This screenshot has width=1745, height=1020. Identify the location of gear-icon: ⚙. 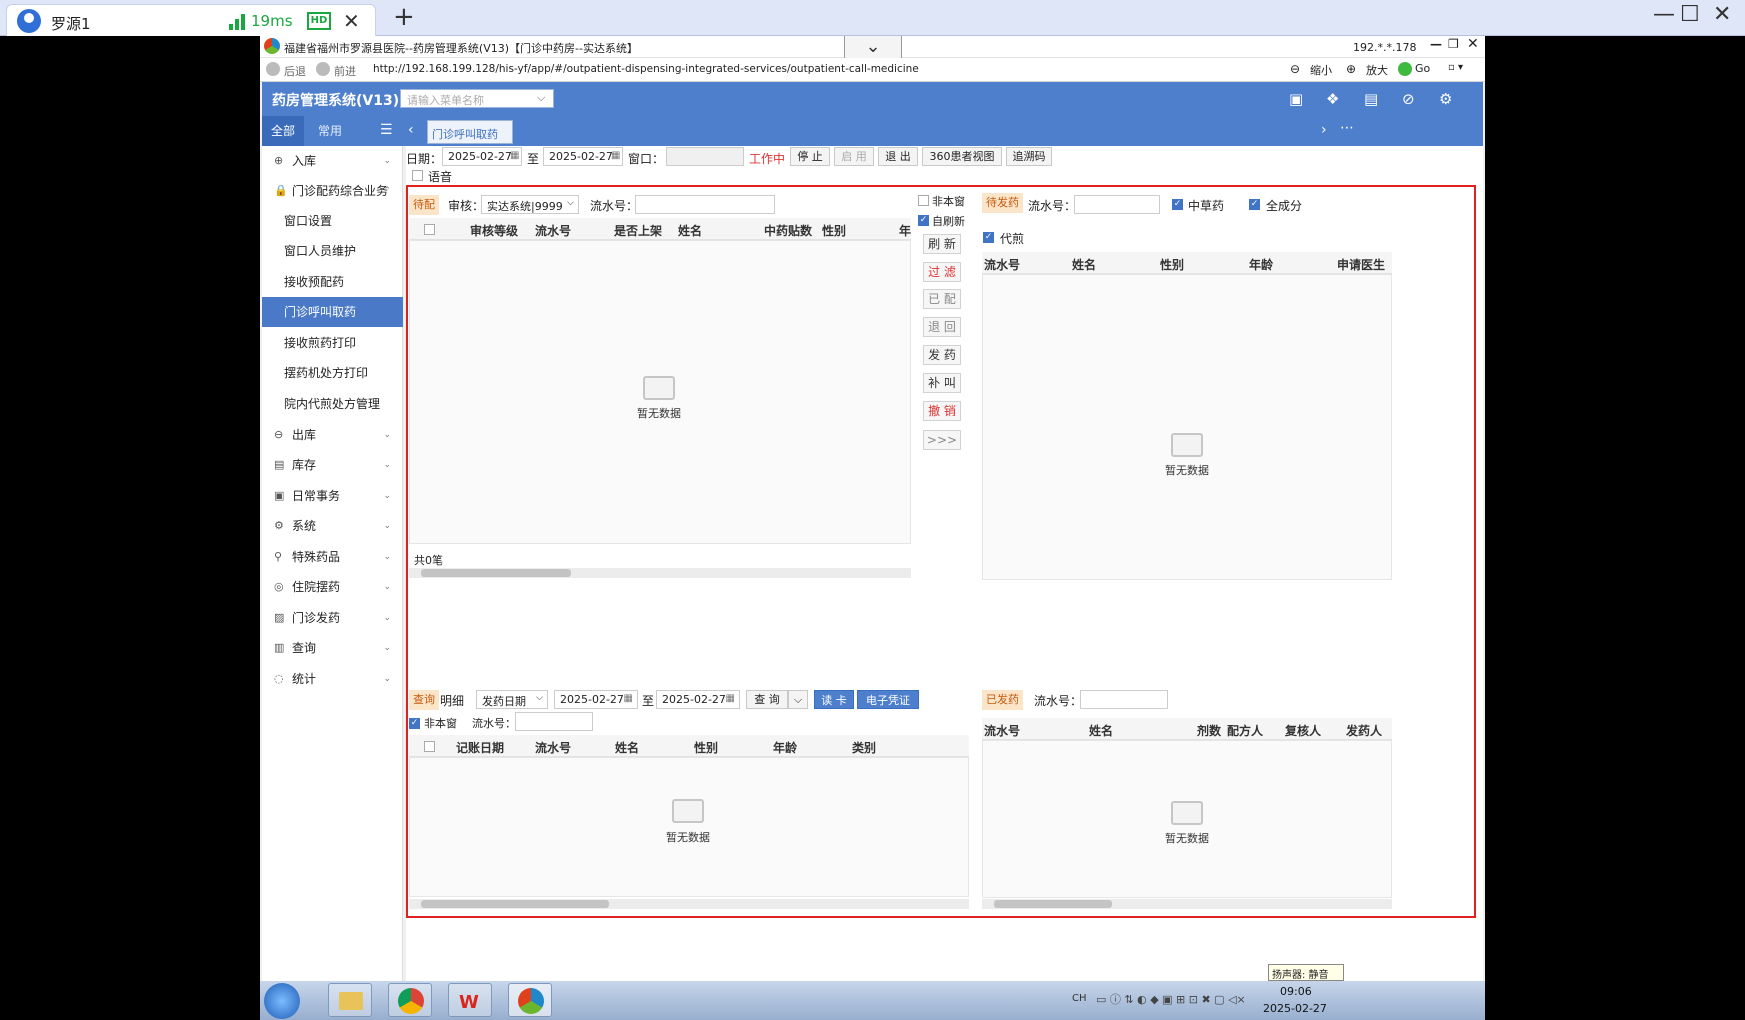
(1445, 99).